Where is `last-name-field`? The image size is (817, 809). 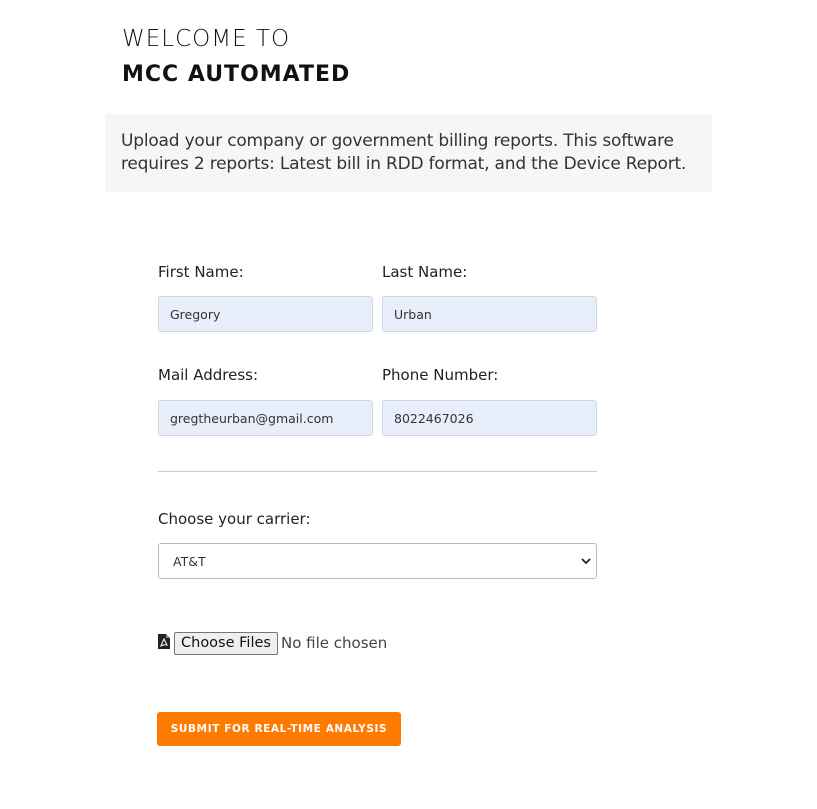 last-name-field is located at coordinates (489, 314).